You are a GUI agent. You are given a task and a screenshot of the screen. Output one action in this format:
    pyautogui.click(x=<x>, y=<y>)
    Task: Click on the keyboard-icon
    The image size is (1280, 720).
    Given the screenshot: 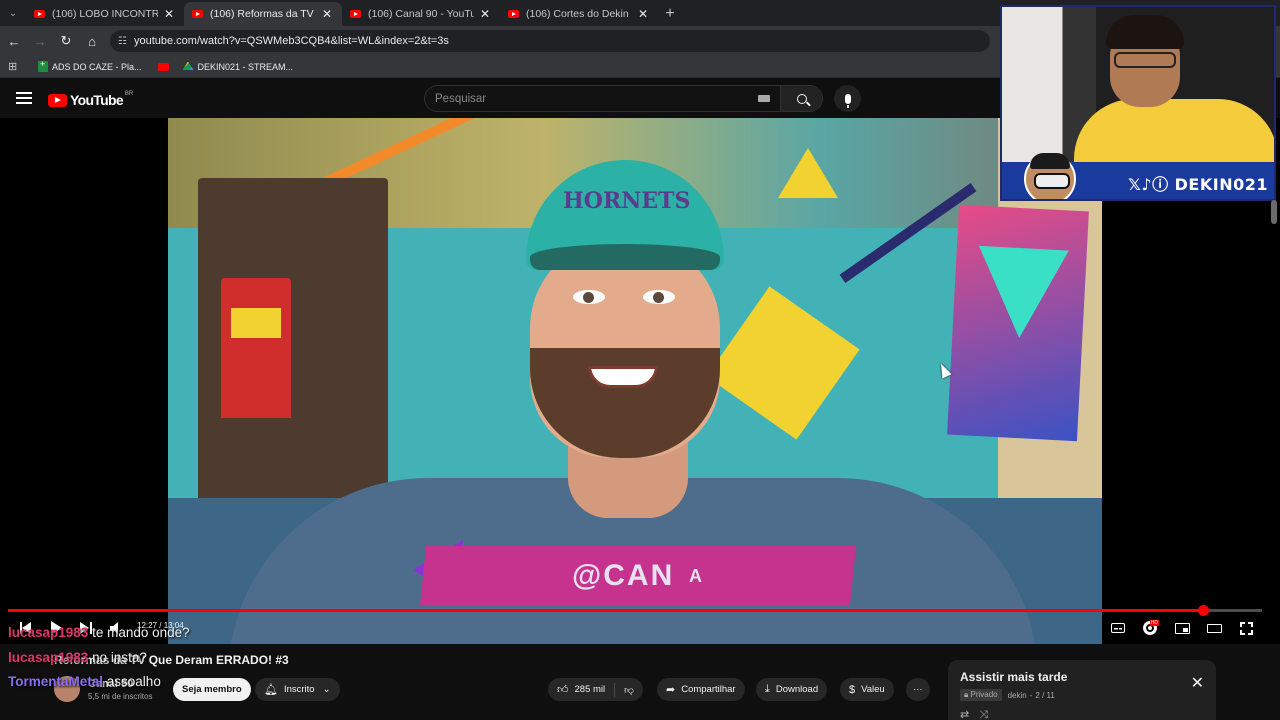 What is the action you would take?
    pyautogui.click(x=764, y=98)
    